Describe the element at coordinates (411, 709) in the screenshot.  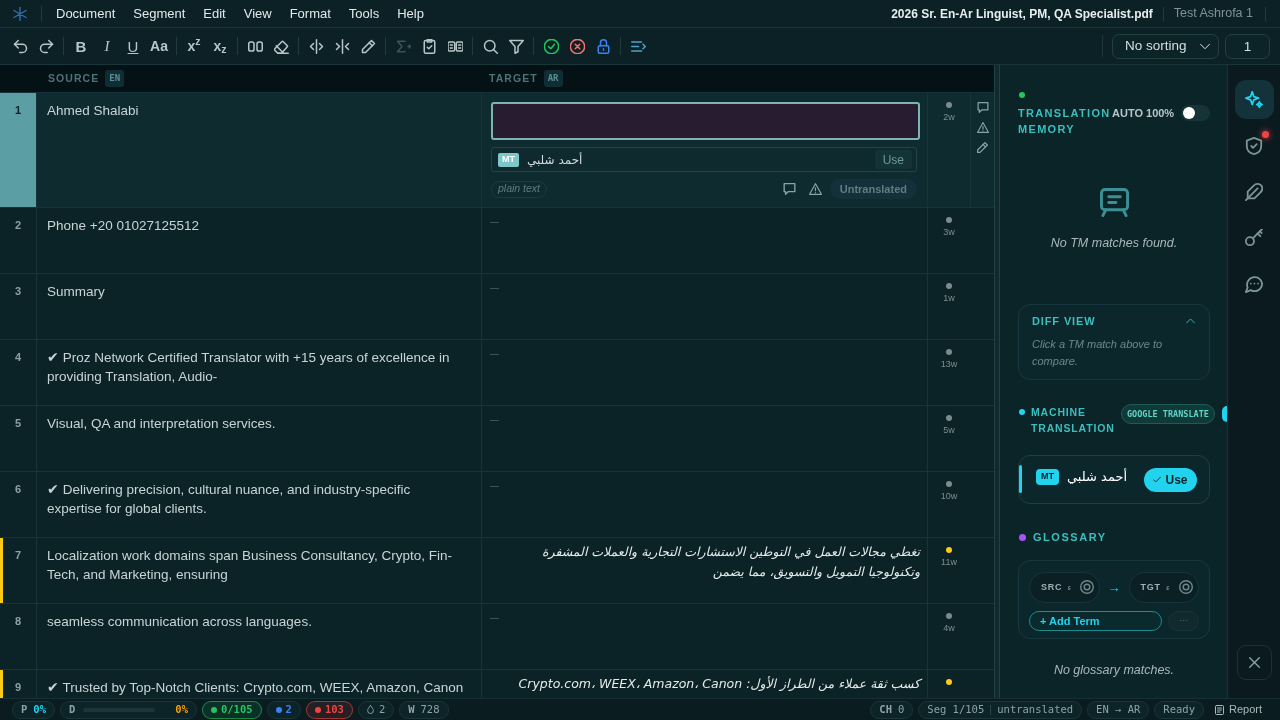
I see `stat-label: W` at that location.